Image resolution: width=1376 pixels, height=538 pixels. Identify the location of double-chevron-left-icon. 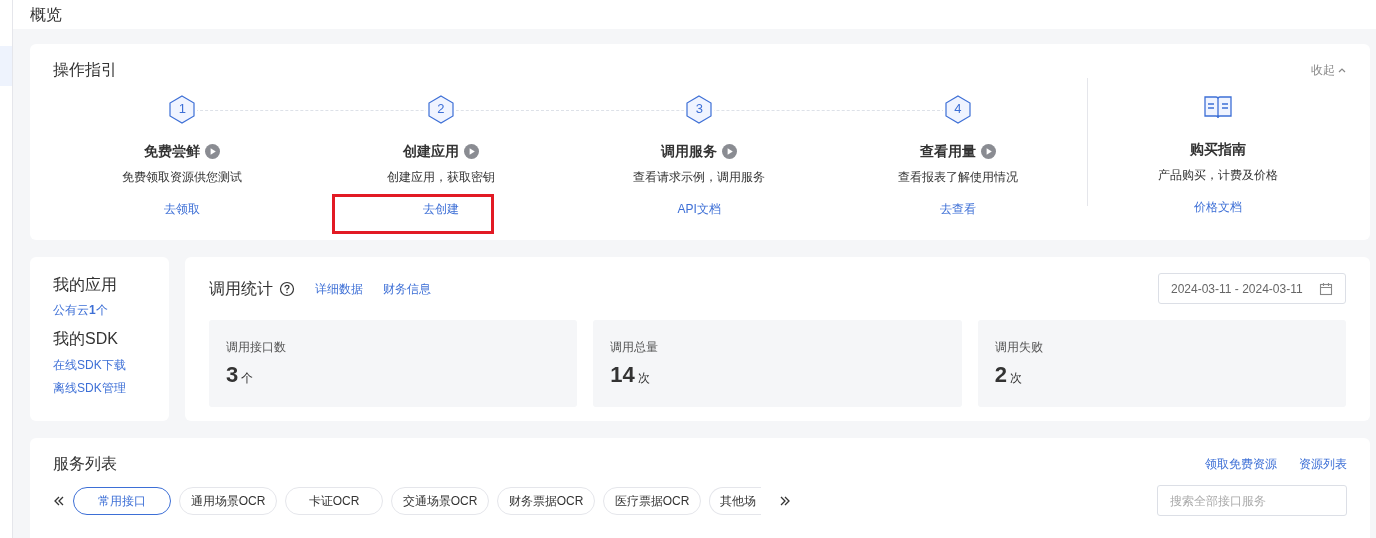
(59, 500).